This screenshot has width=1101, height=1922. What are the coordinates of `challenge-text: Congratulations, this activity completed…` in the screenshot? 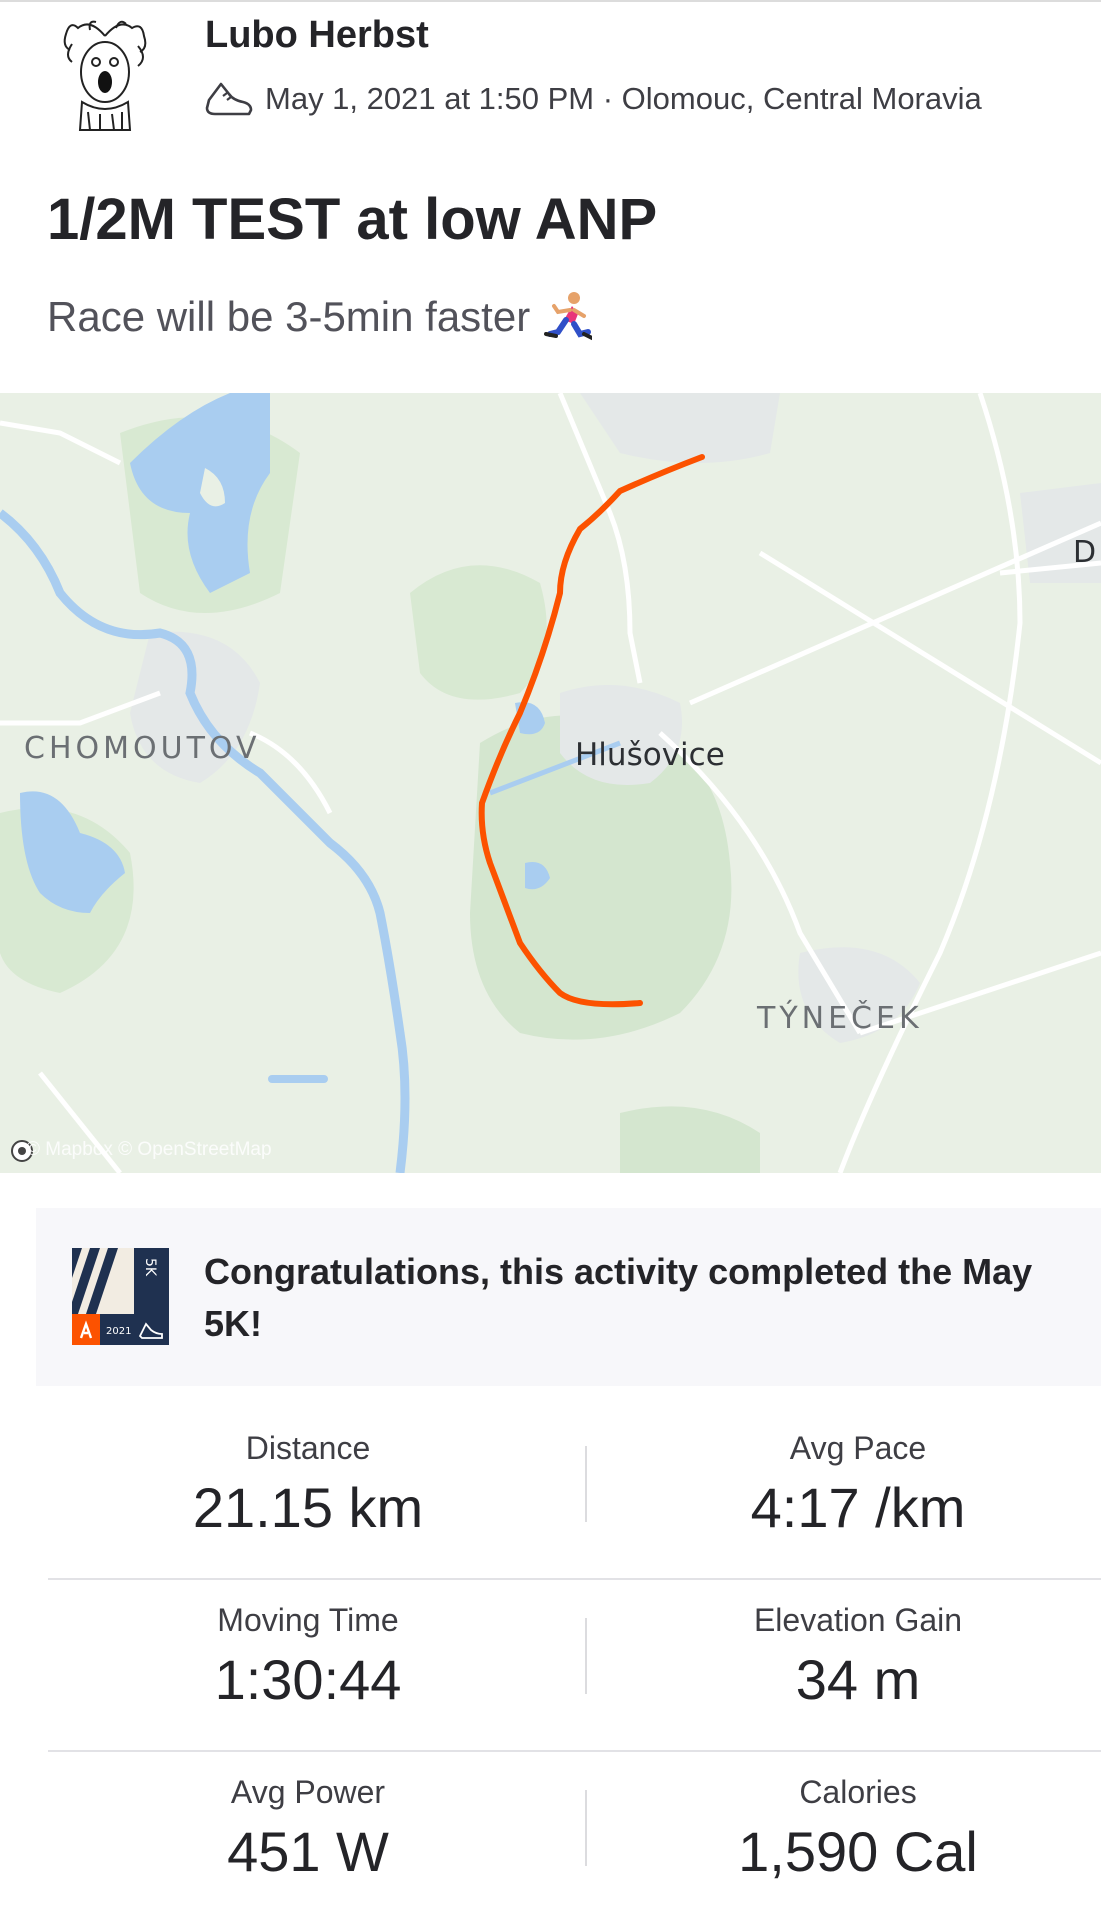 It's located at (618, 1297).